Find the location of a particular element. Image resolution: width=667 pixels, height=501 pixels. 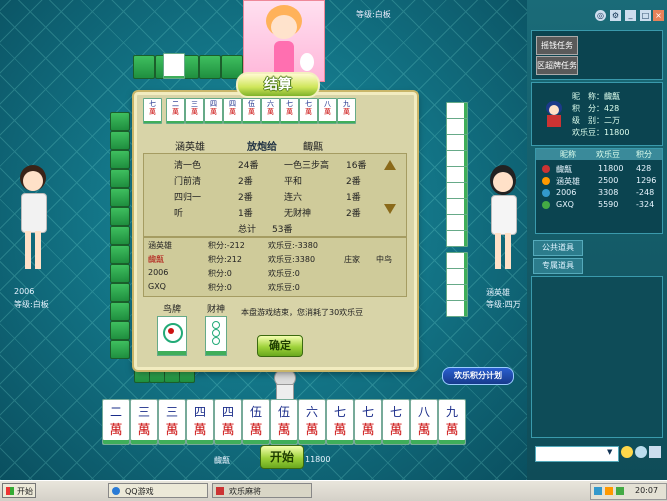

score-name: 涵英雄 is located at coordinates (160, 245).